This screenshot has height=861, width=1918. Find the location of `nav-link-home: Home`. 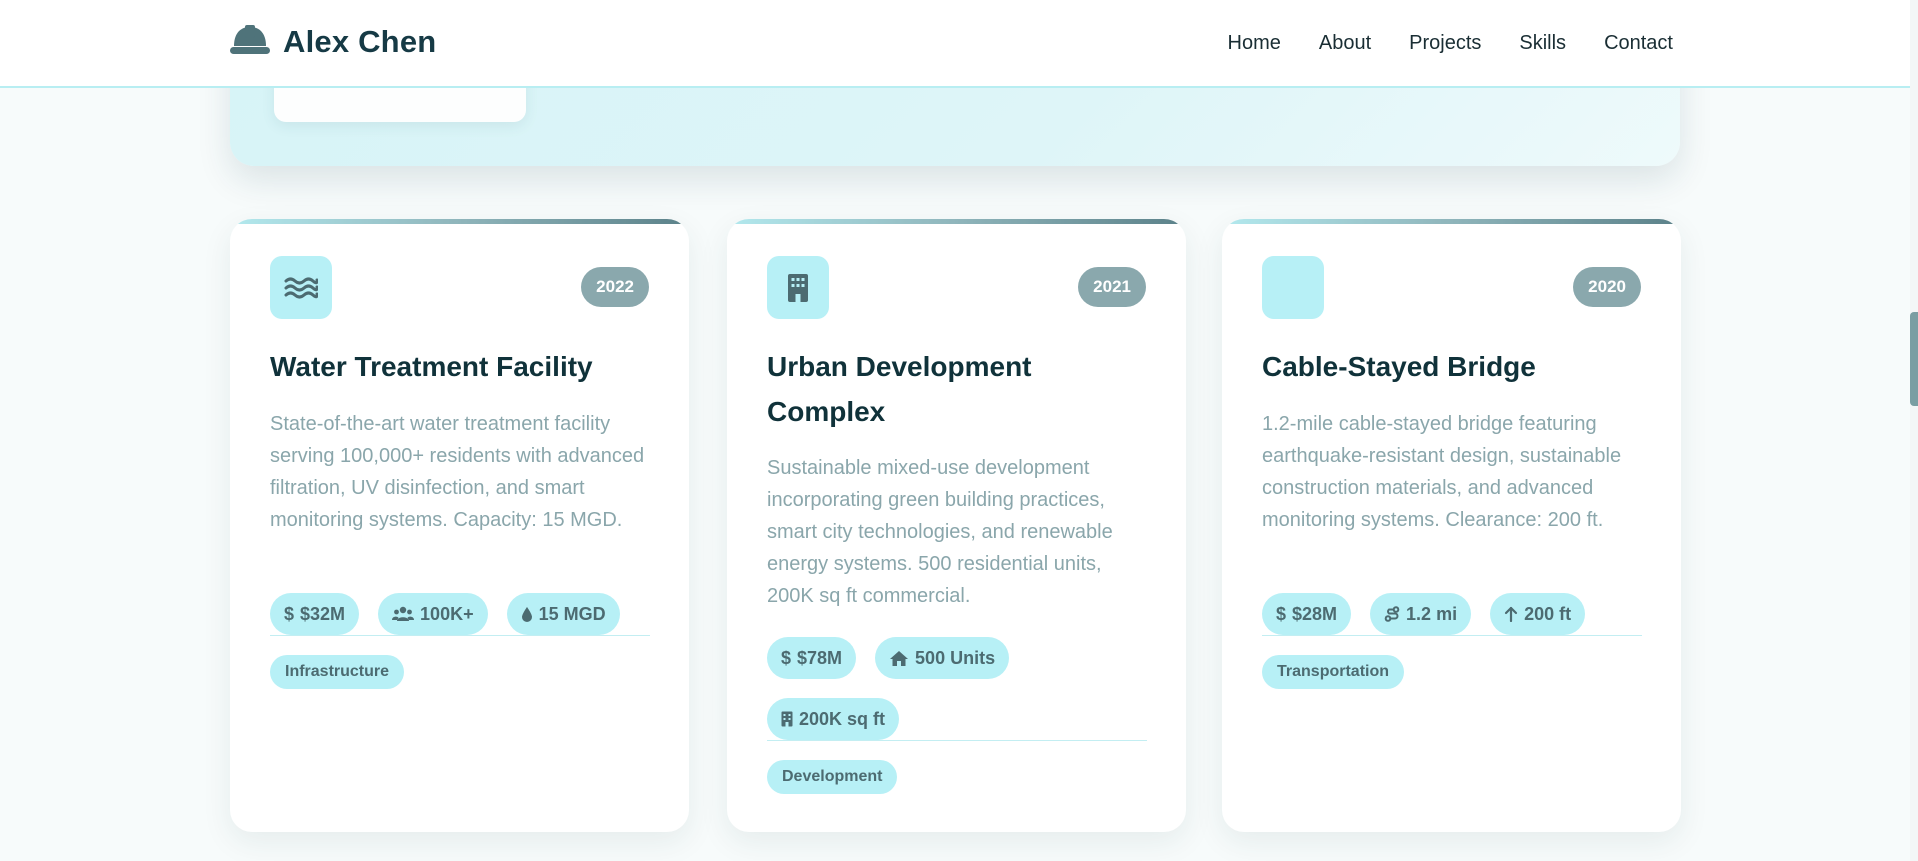

nav-link-home: Home is located at coordinates (1254, 43).